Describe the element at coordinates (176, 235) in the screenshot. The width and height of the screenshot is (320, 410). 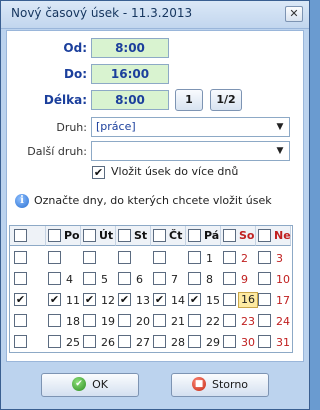
I see `weekday-header-label: Čt` at that location.